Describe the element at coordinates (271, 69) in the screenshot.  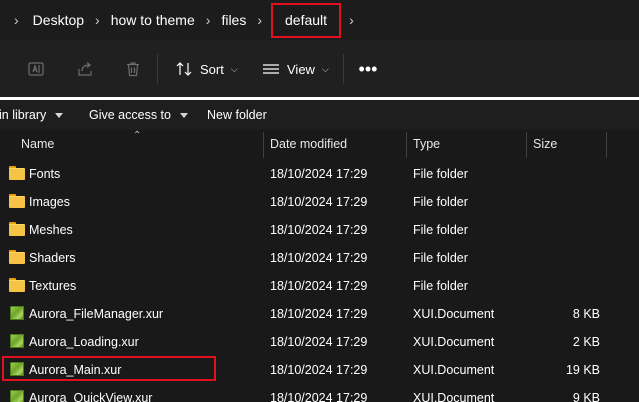
I see `view-list-icon` at that location.